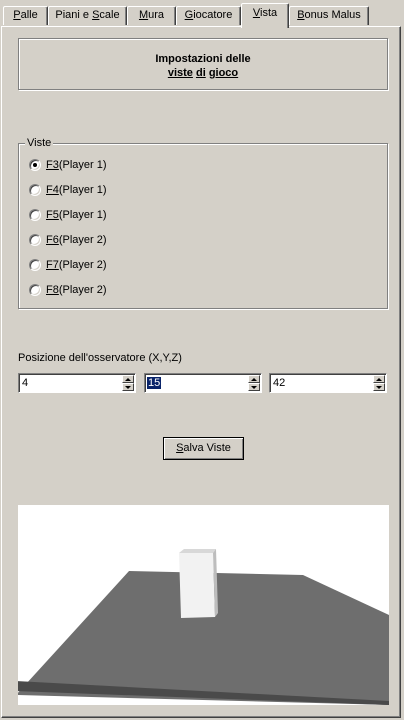 This screenshot has width=404, height=720. I want to click on tab-giocatore: Giocatore, so click(208, 15).